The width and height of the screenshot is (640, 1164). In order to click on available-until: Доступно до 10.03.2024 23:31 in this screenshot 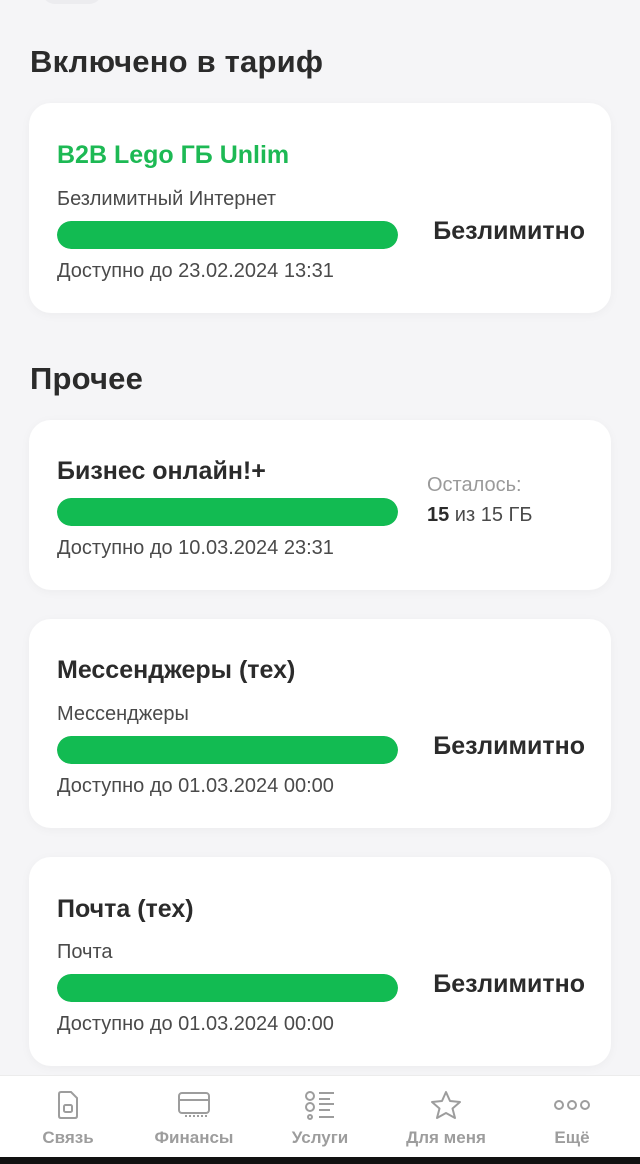, I will do `click(195, 548)`.